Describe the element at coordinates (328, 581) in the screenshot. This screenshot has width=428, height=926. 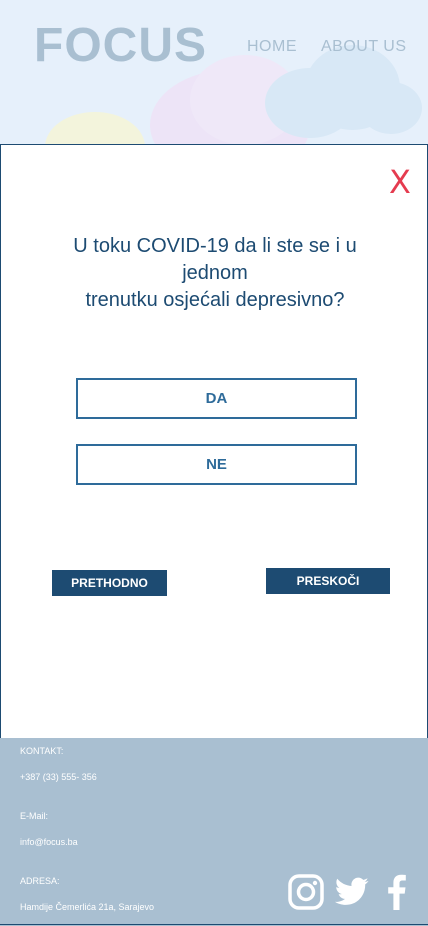
I see `skip-button: PRESKOČI` at that location.